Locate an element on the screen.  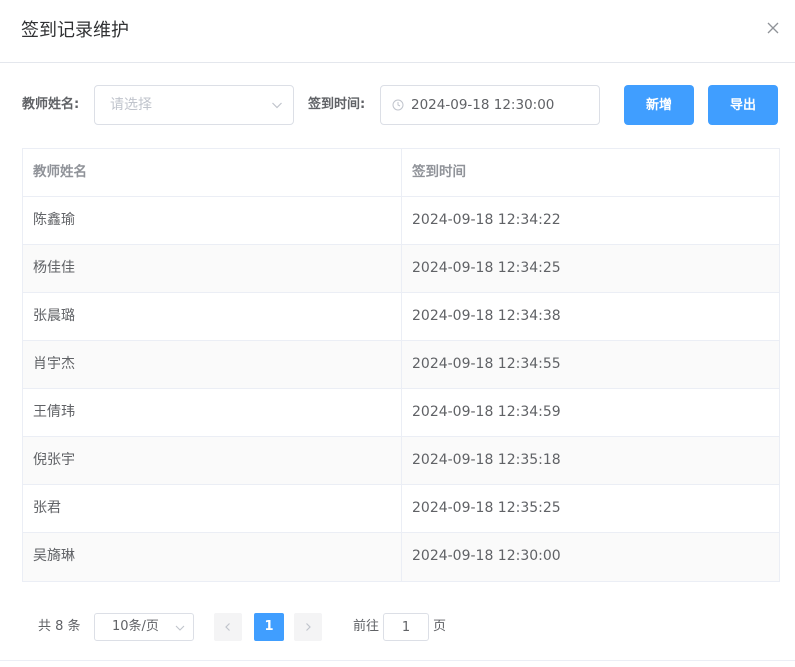
table-header: 教师姓名 签到时间 is located at coordinates (401, 173).